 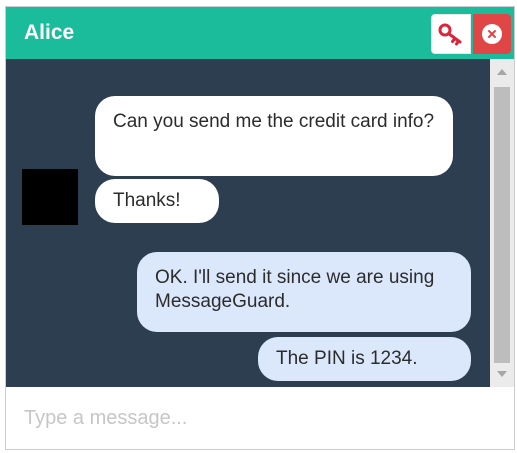 I want to click on scroll-thumb, so click(x=502, y=225).